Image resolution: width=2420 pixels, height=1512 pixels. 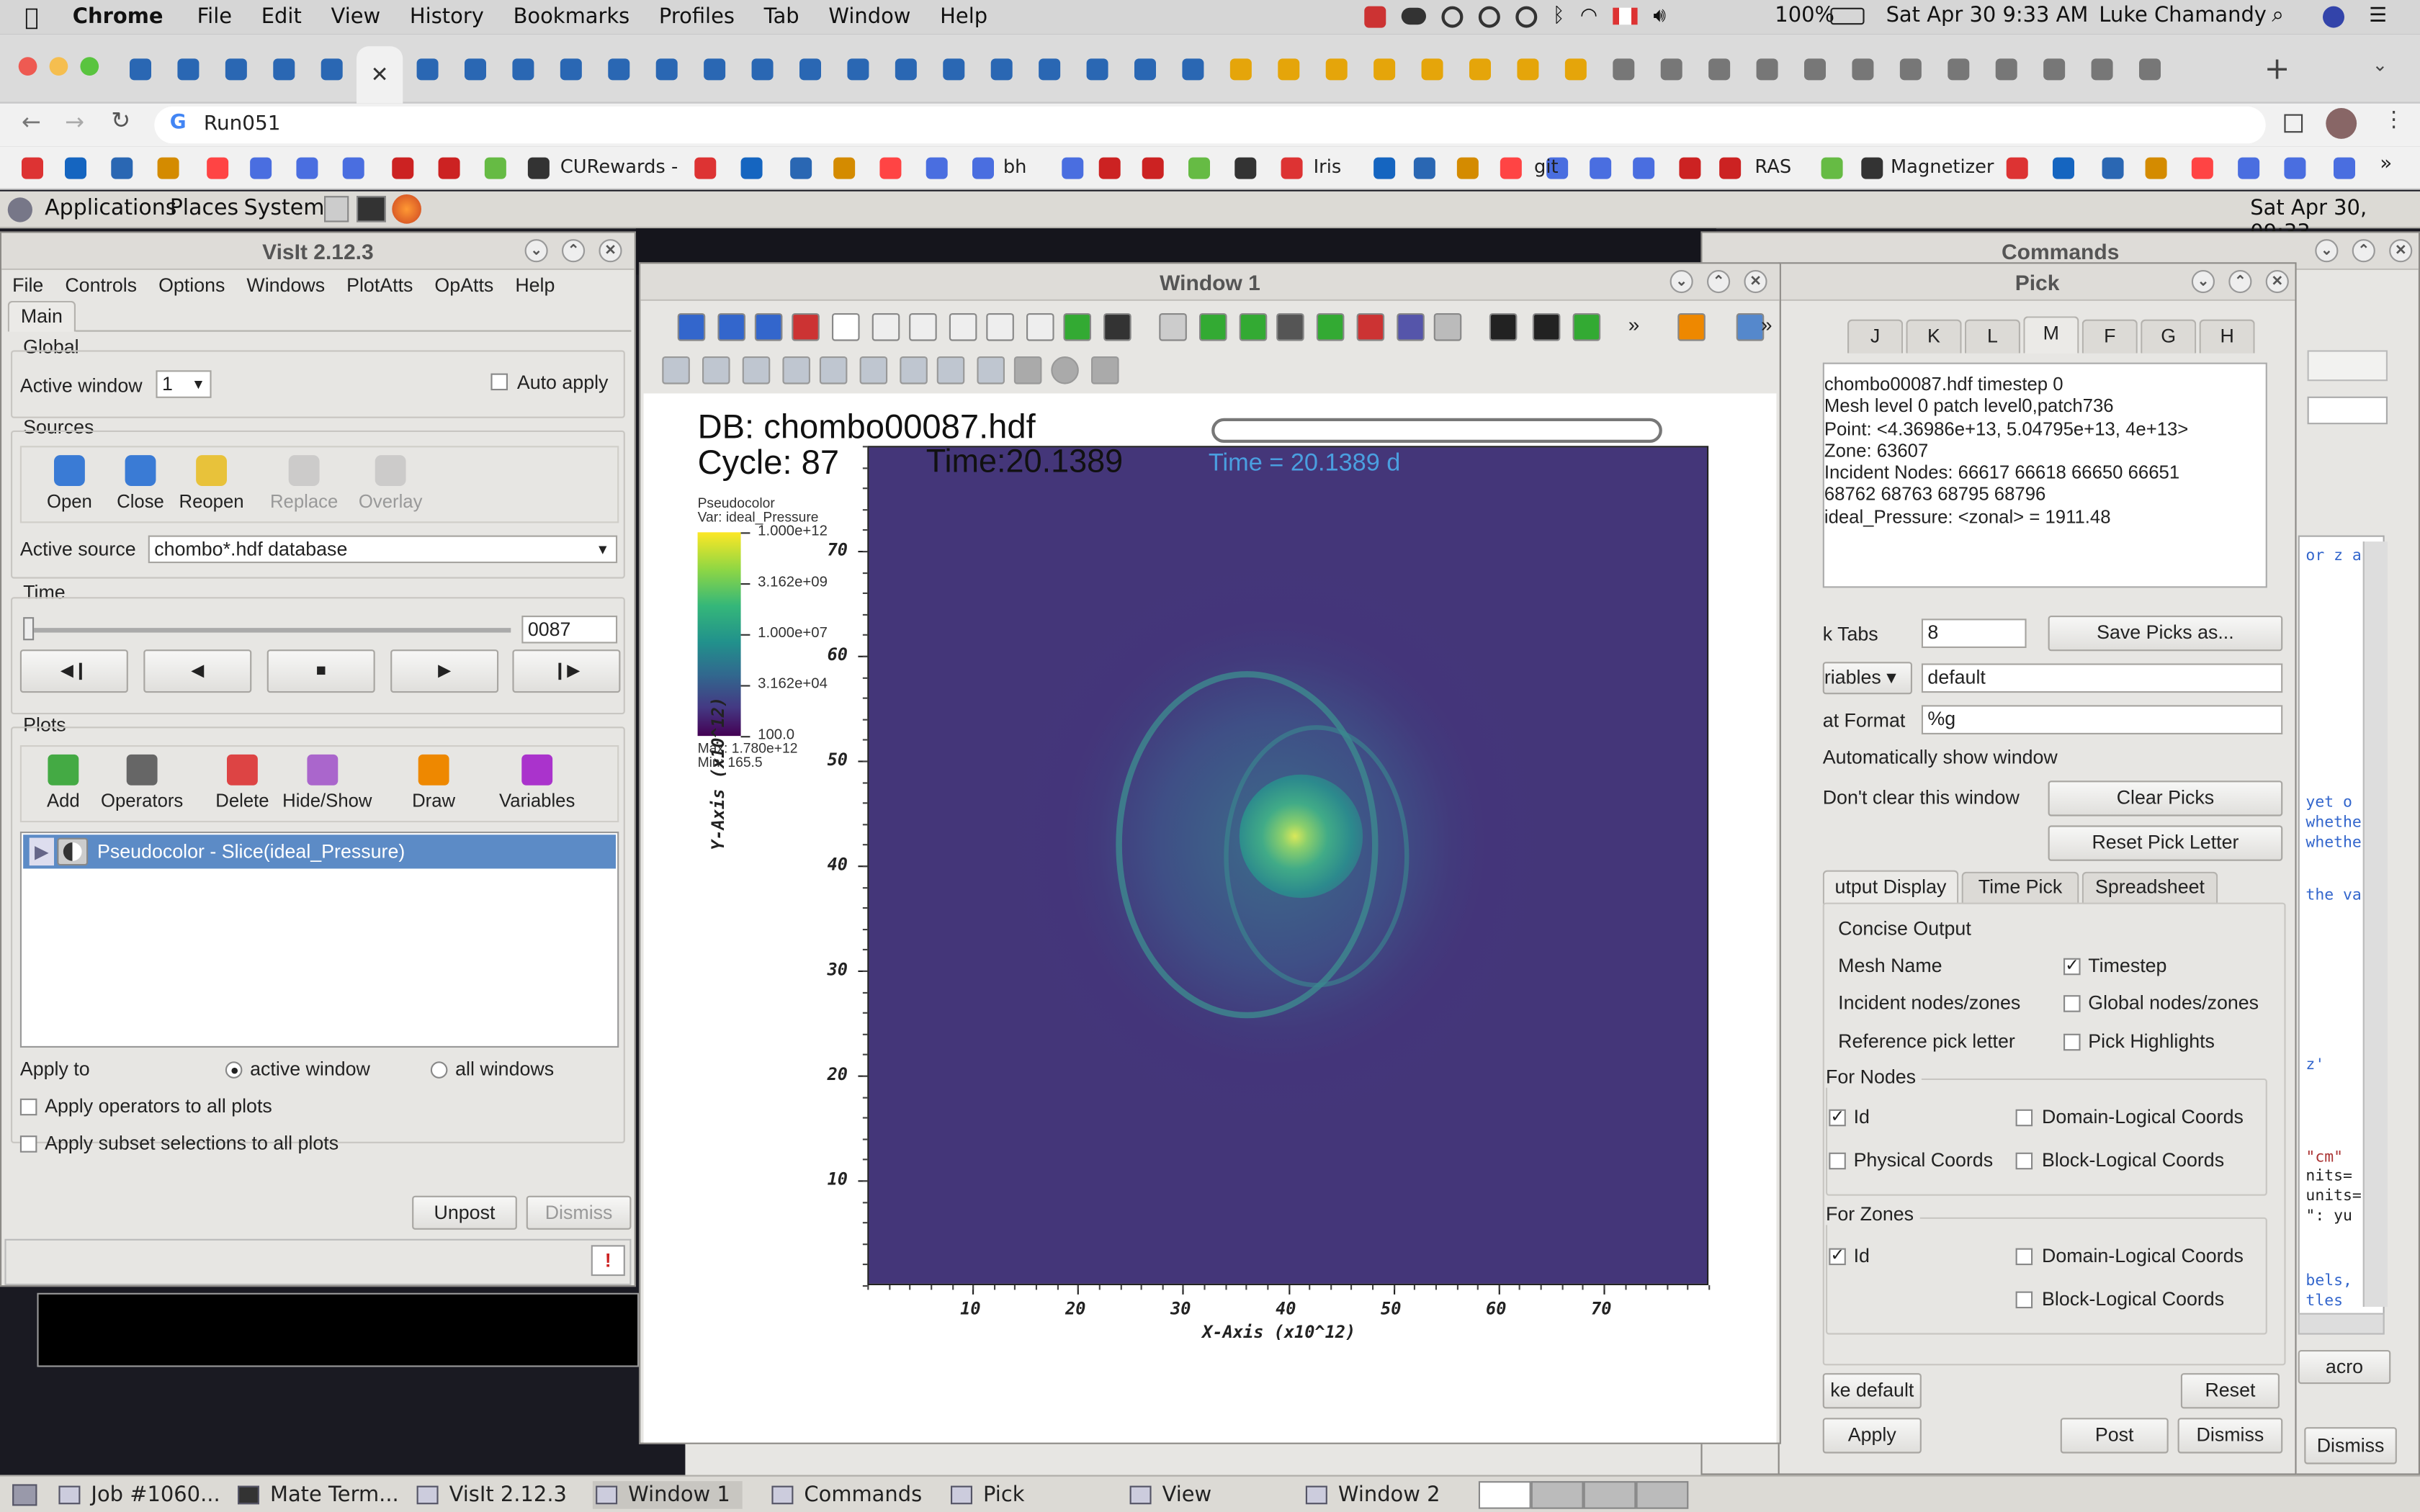 What do you see at coordinates (1583, 1495) in the screenshot?
I see `workspace-switcher` at bounding box center [1583, 1495].